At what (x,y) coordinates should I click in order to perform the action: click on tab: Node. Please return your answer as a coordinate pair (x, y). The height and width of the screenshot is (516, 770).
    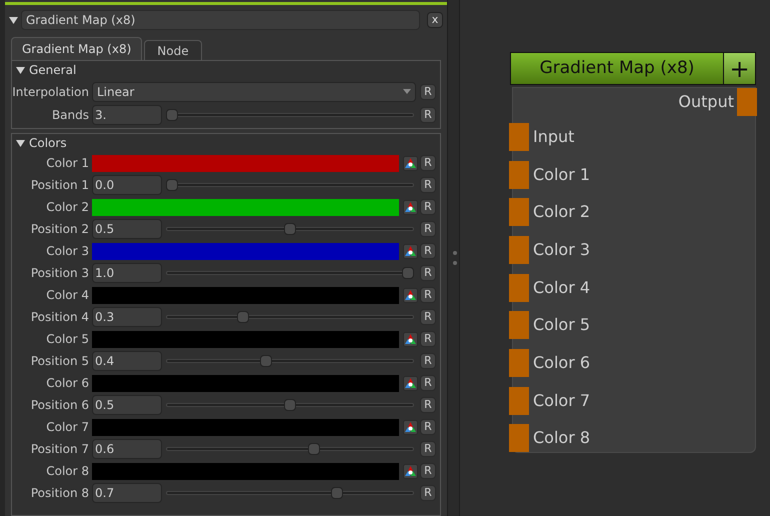
    Looking at the image, I should click on (173, 50).